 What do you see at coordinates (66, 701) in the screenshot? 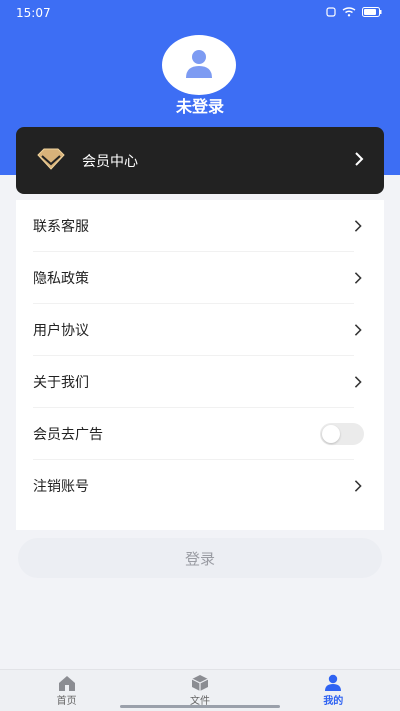
I see `tab-home-label: 首页` at bounding box center [66, 701].